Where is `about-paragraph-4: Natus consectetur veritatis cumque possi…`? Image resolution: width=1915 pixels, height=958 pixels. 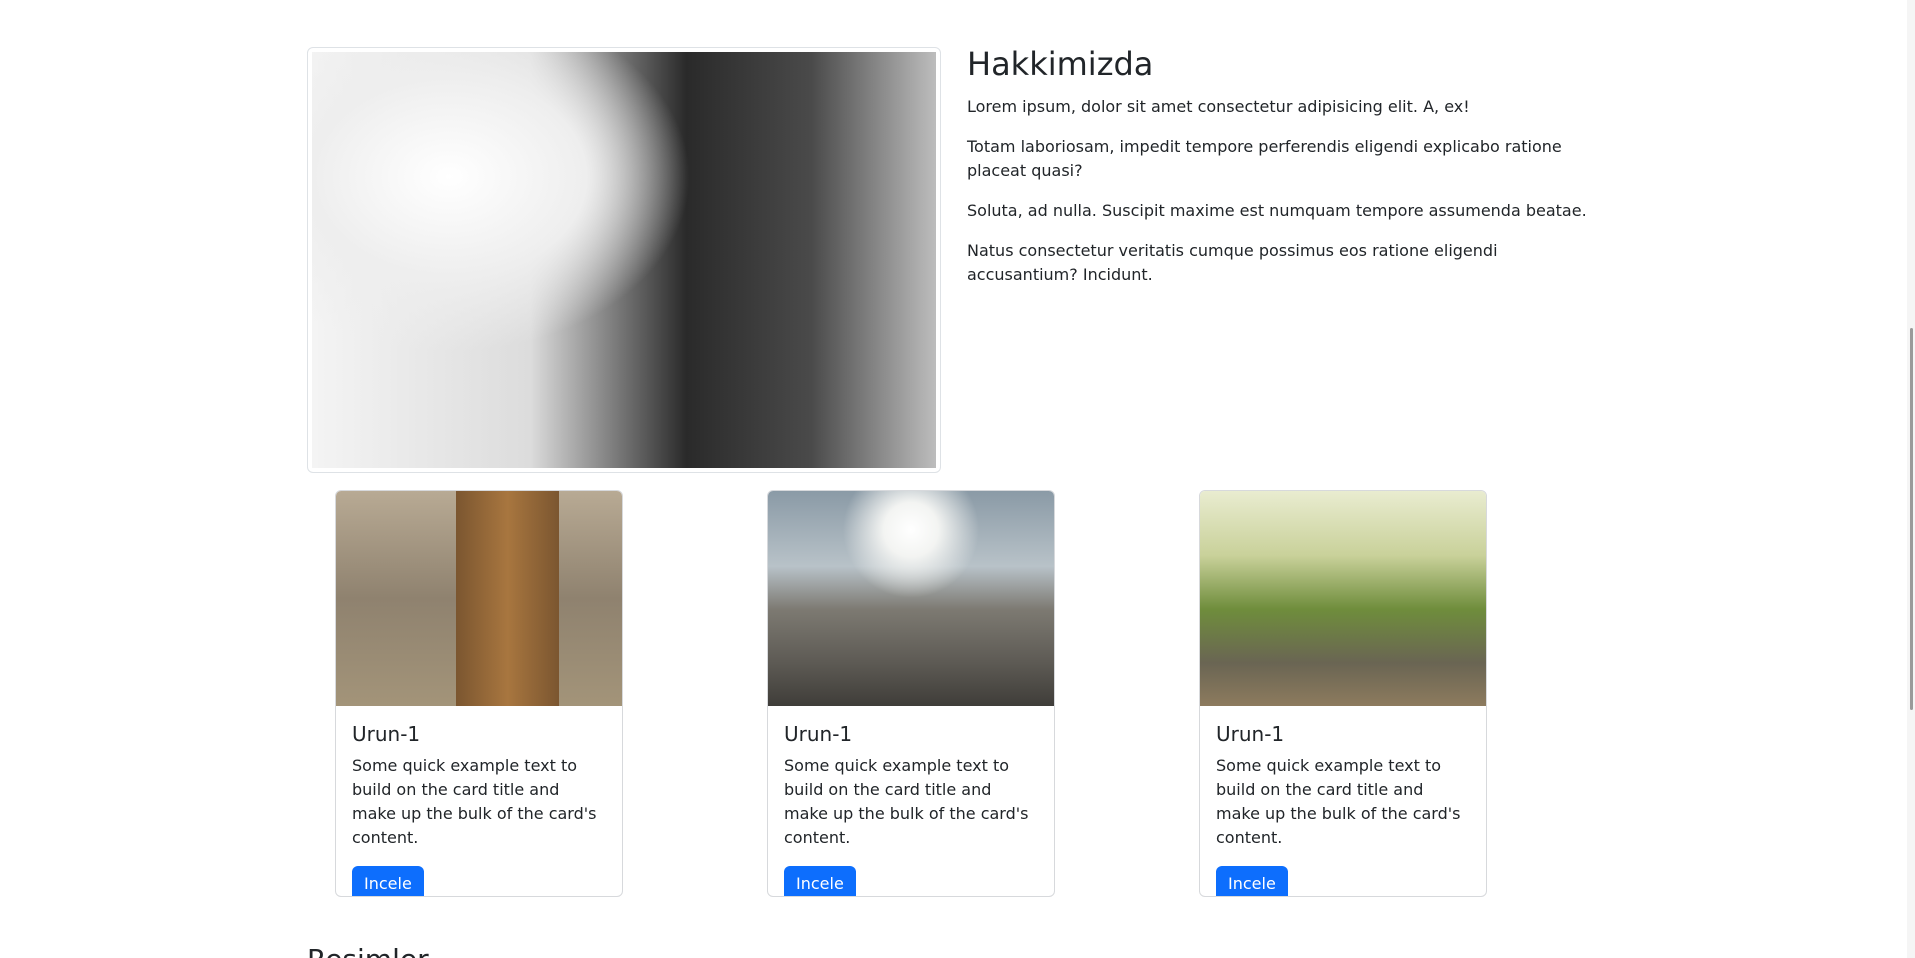
about-paragraph-4: Natus consectetur veritatis cumque possi… is located at coordinates (1232, 263).